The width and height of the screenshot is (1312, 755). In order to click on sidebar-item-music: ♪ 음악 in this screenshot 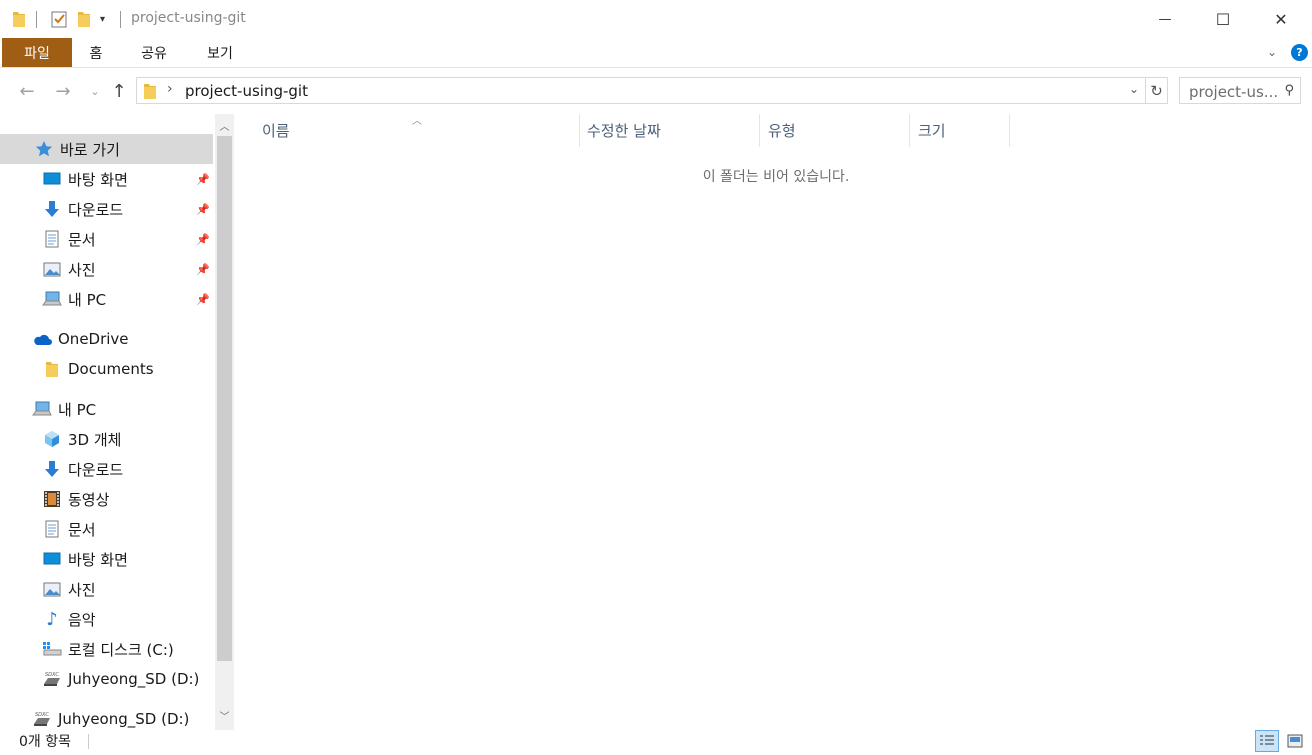, I will do `click(106, 619)`.